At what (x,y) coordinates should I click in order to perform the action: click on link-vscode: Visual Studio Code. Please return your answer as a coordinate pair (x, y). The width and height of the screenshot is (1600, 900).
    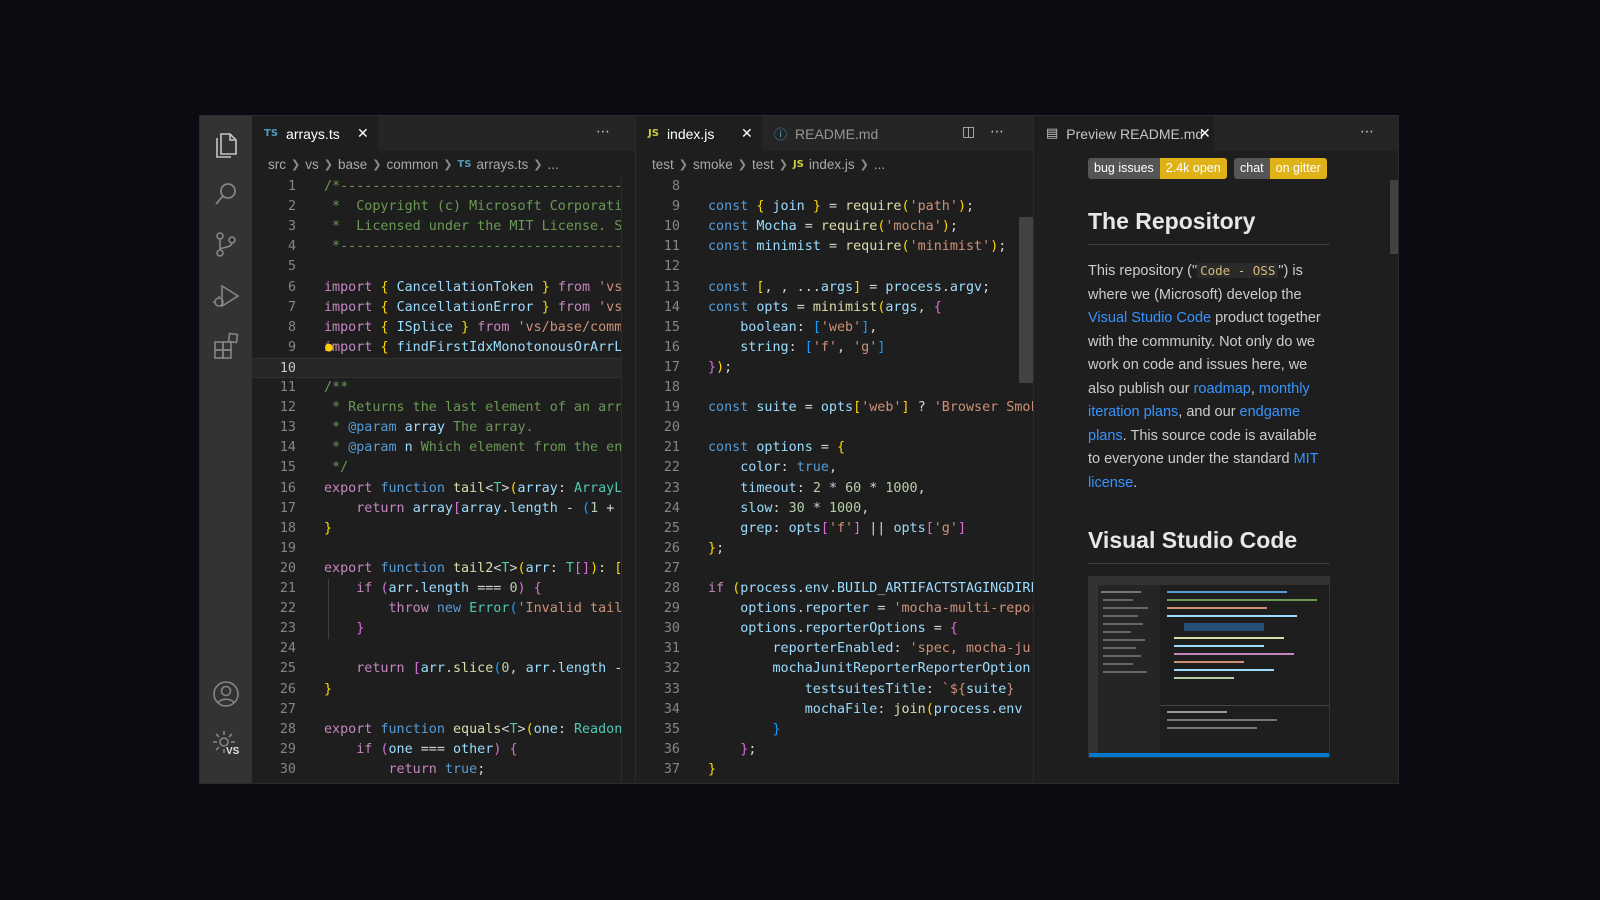
    Looking at the image, I should click on (1149, 318).